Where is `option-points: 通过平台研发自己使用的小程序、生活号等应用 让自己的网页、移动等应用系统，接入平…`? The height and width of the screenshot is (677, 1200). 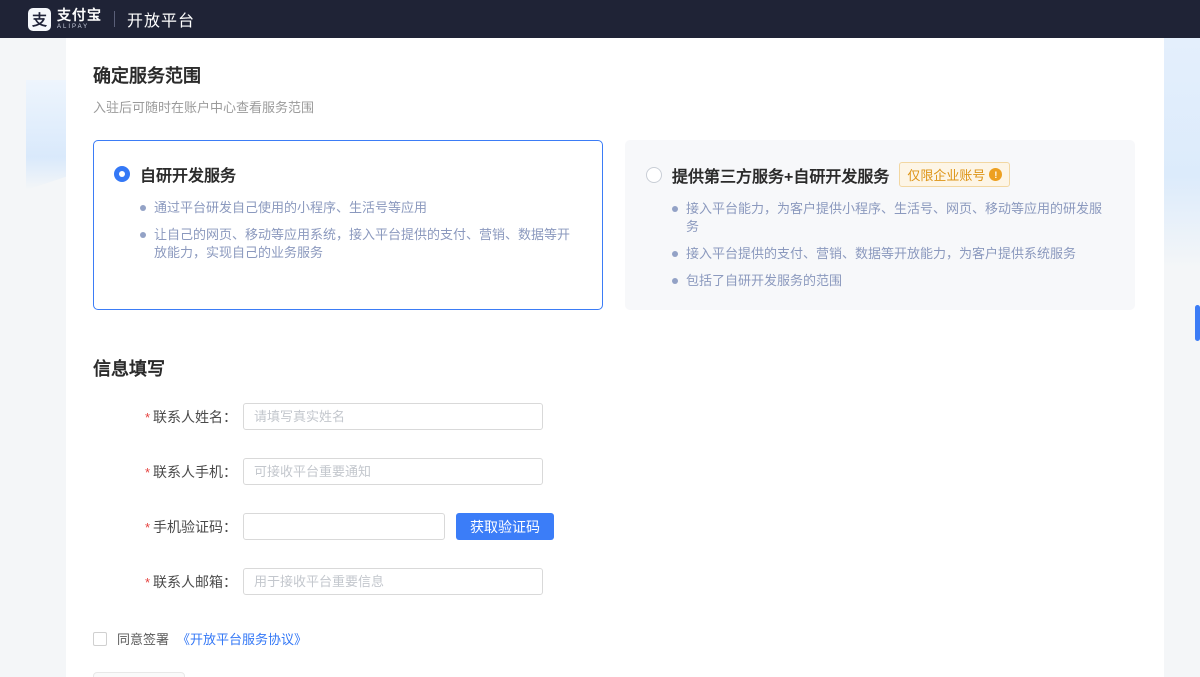 option-points: 通过平台研发自己使用的小程序、生活号等应用 让自己的网页、移动等应用系统，接入平… is located at coordinates (361, 230).